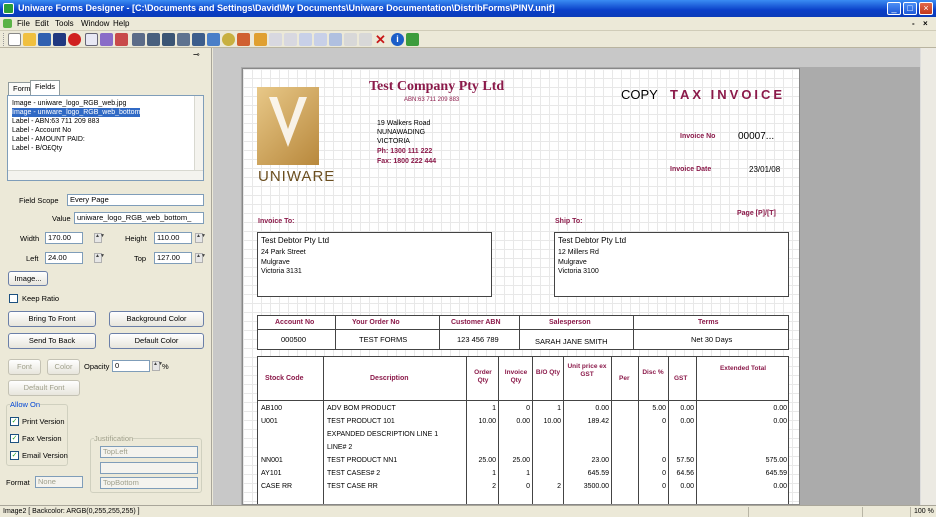 The height and width of the screenshot is (517, 936). Describe the element at coordinates (291, 421) in the screenshot. I see `table-cell: U001` at that location.